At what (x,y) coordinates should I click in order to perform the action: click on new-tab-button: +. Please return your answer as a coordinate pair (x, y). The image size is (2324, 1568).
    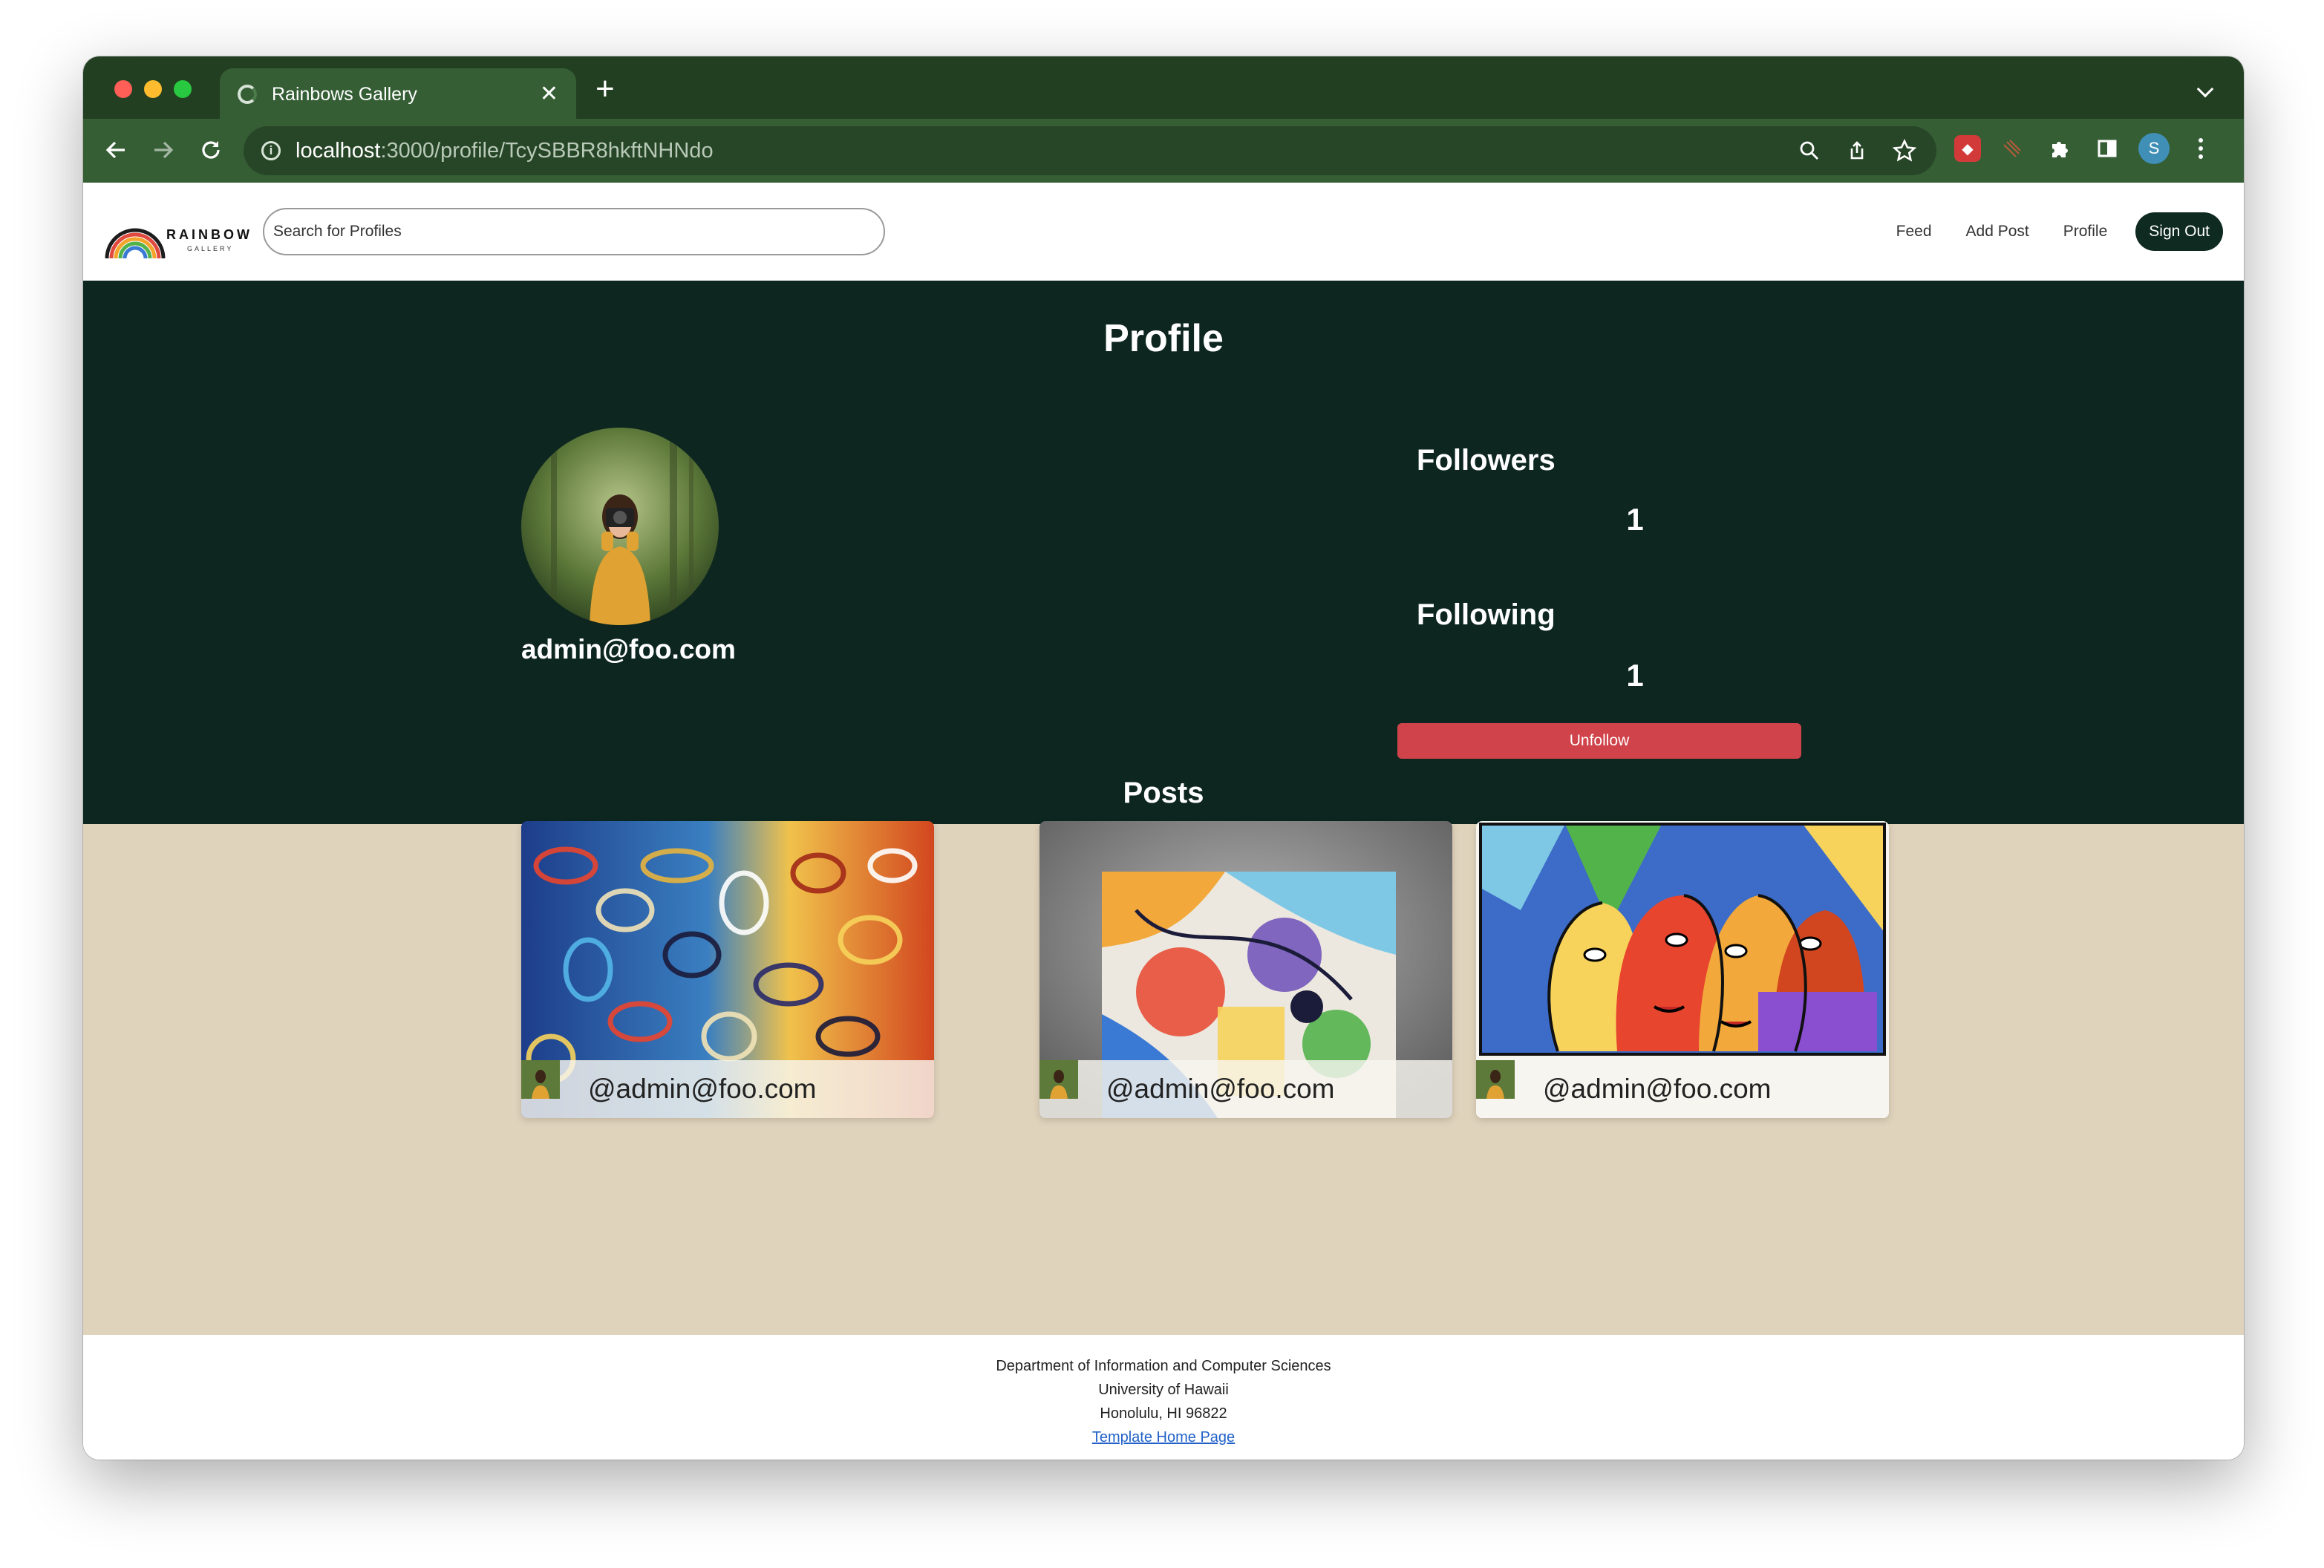
    Looking at the image, I should click on (605, 89).